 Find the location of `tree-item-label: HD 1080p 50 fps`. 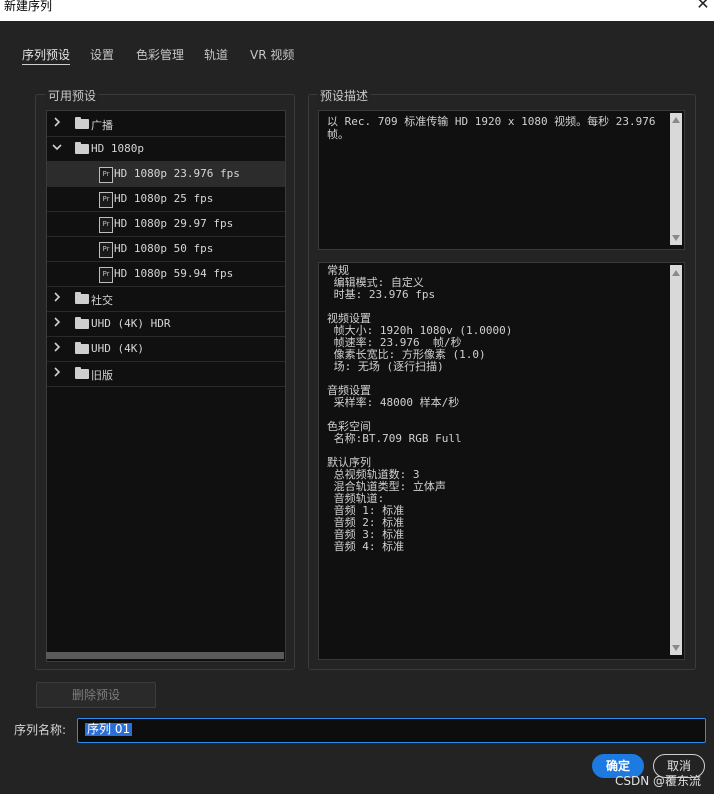

tree-item-label: HD 1080p 50 fps is located at coordinates (164, 248).